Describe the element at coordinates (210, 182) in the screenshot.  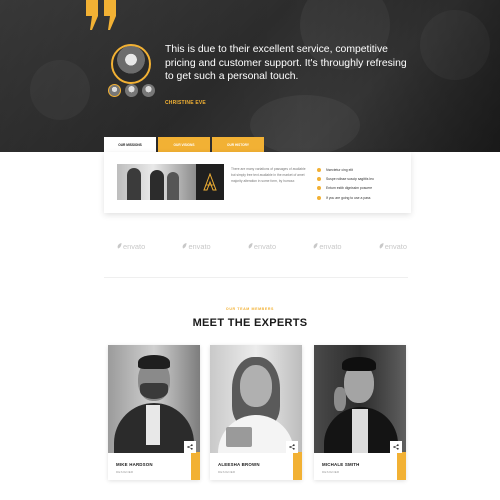
I see `brand-logo-icon` at that location.